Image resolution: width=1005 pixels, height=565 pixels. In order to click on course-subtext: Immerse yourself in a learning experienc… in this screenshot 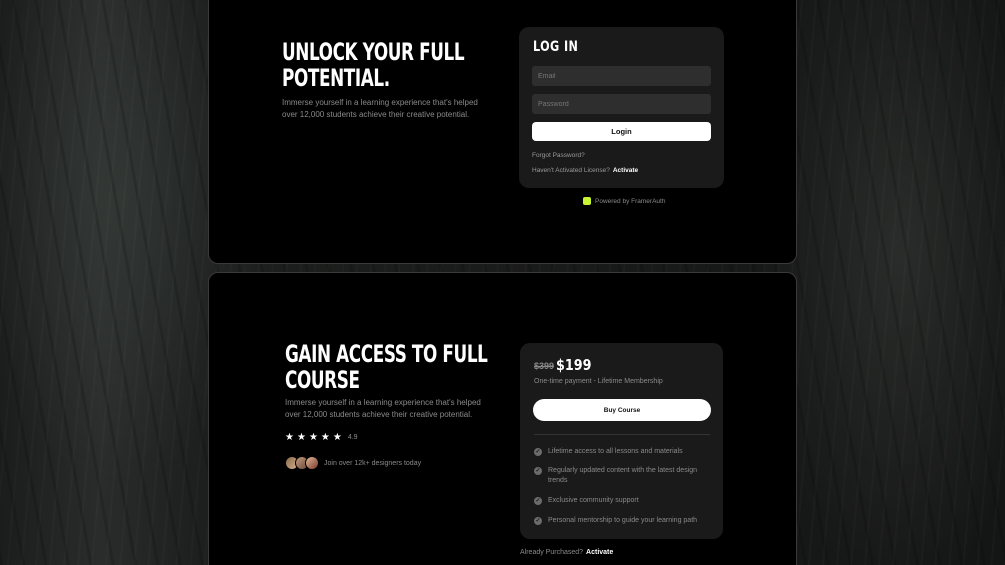, I will do `click(383, 408)`.